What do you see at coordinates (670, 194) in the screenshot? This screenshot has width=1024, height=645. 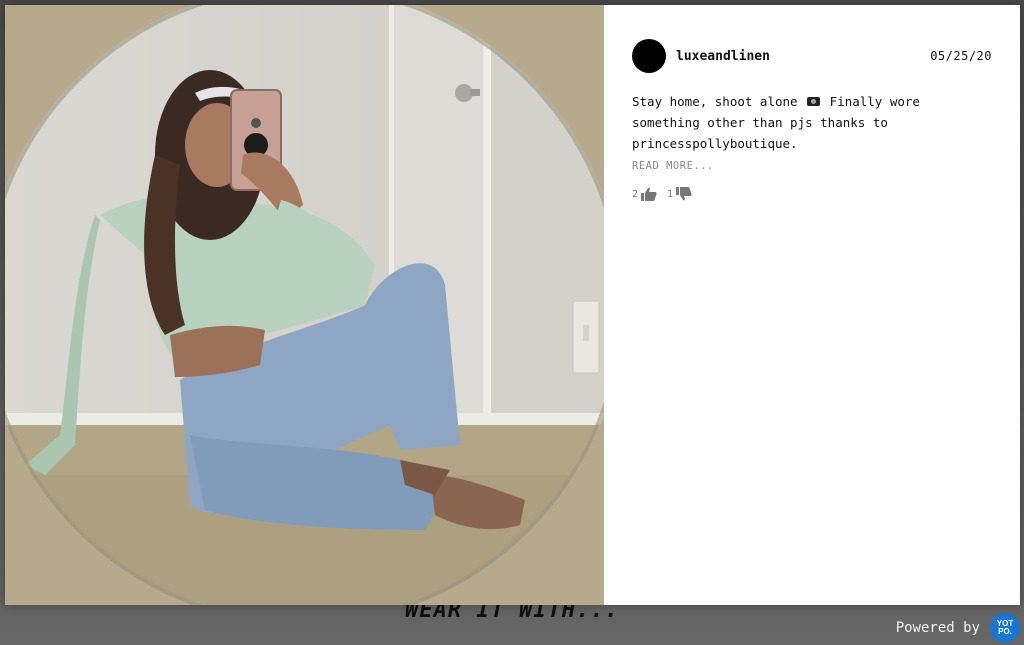 I see `downvote-count: 1` at bounding box center [670, 194].